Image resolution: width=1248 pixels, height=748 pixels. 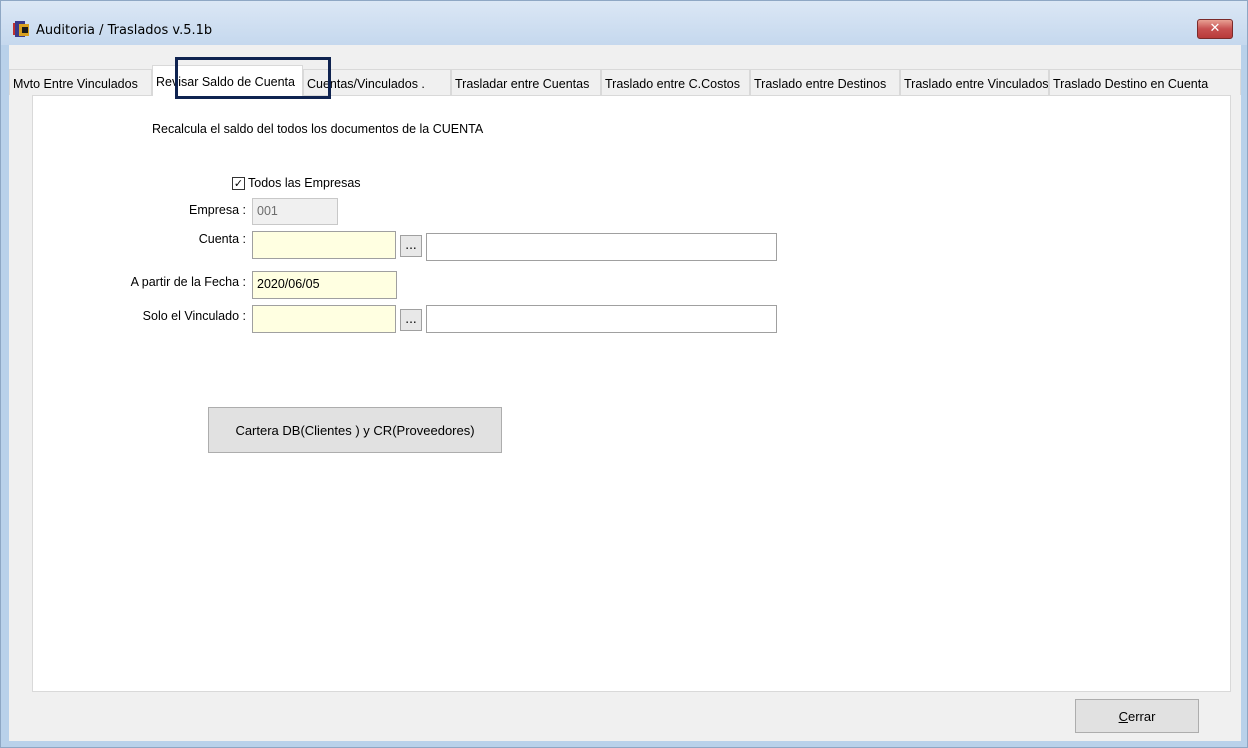 I want to click on tab-mvto-entre-vinculados: Mvto Entre Vinculados, so click(x=80, y=82).